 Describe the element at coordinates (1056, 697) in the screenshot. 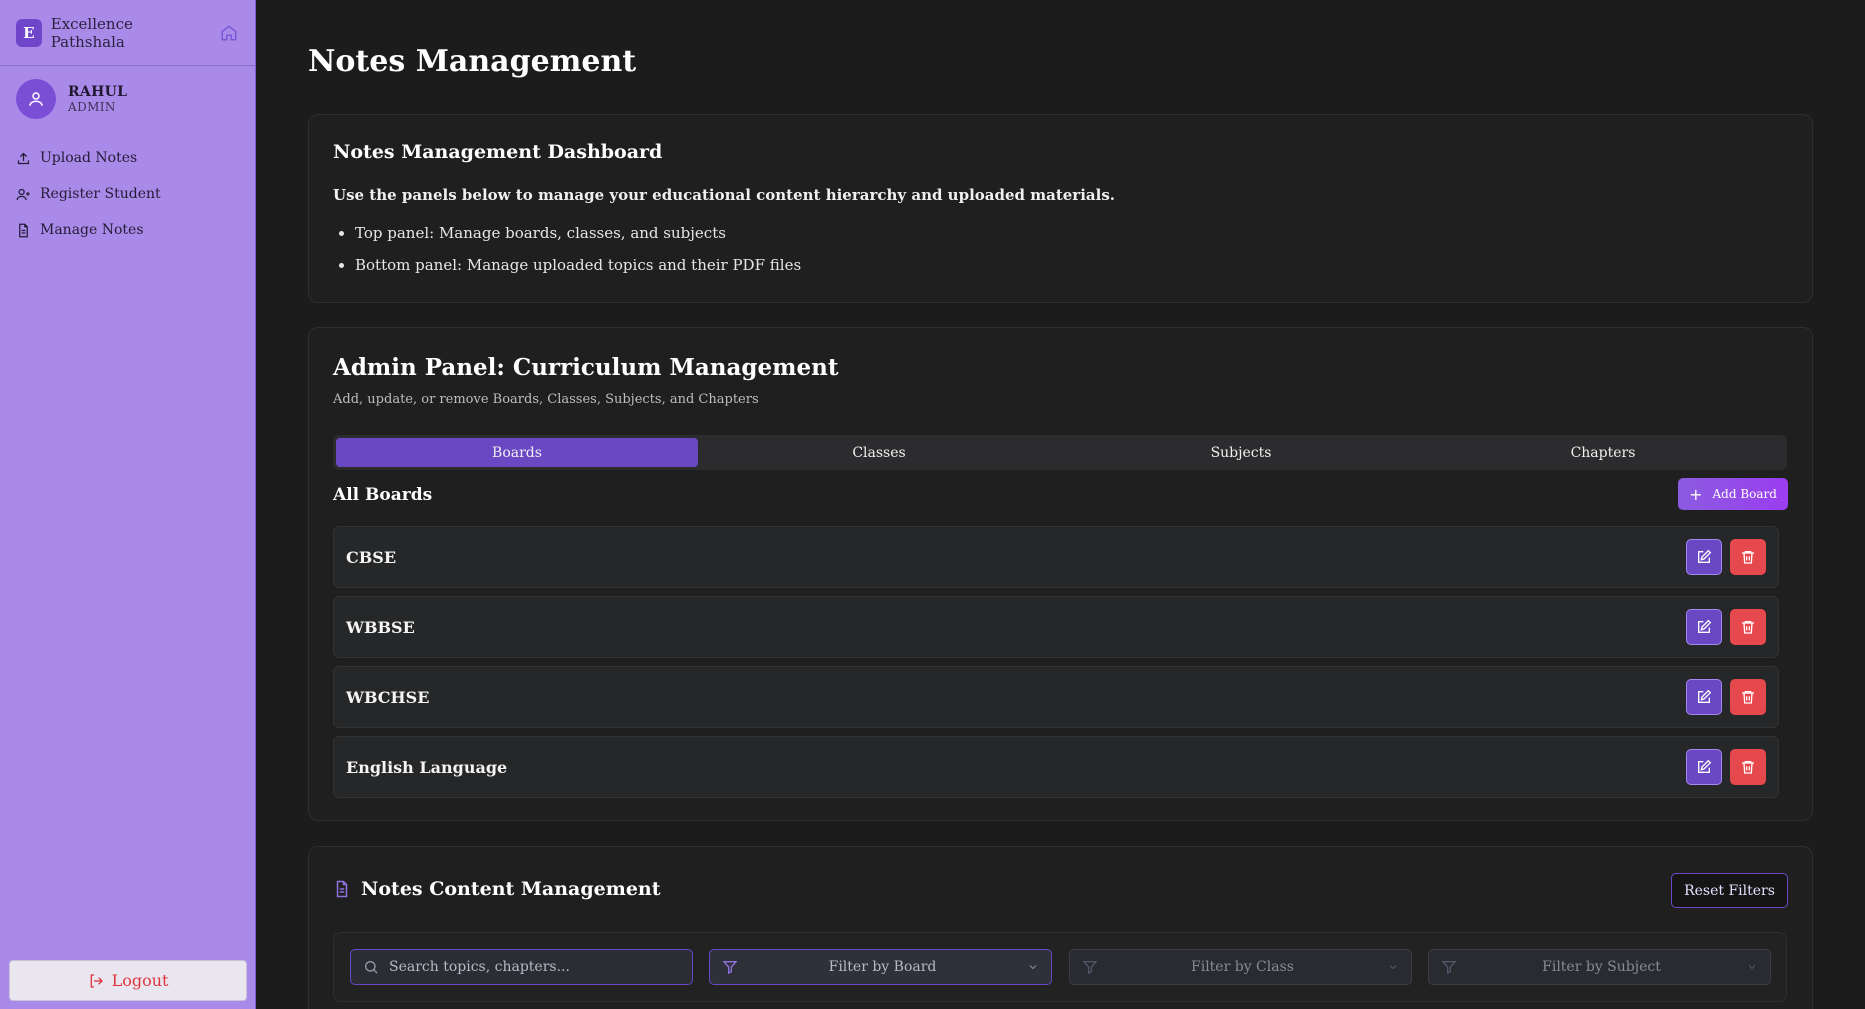

I see `table-row: WBCHSE` at that location.